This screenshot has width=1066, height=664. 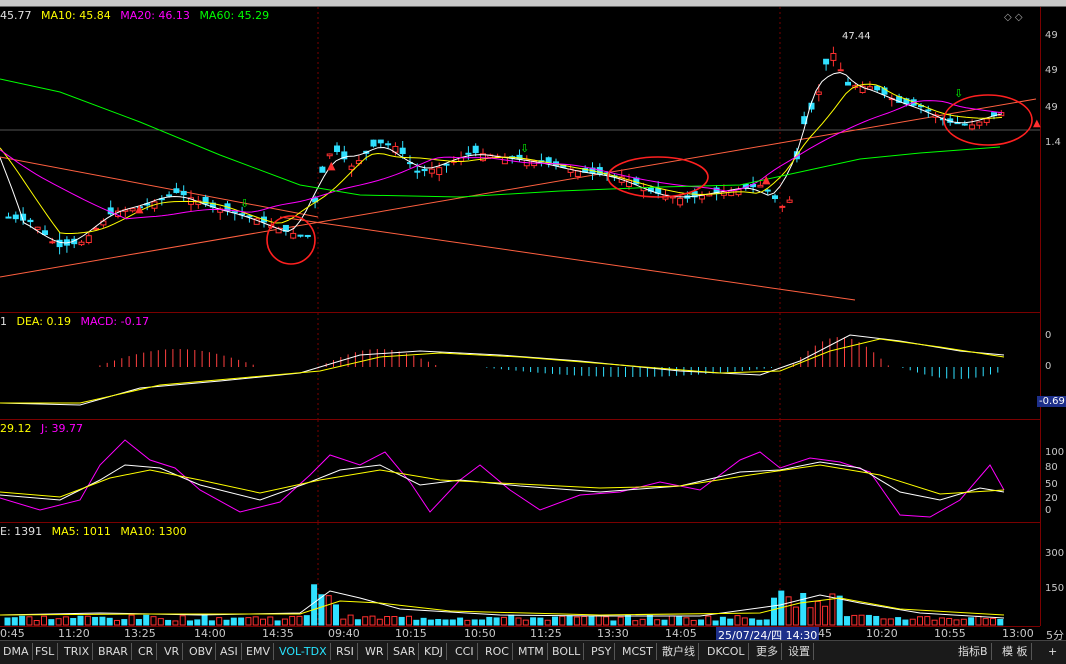 I want to click on add-tab-button: +, so click(x=1052, y=651).